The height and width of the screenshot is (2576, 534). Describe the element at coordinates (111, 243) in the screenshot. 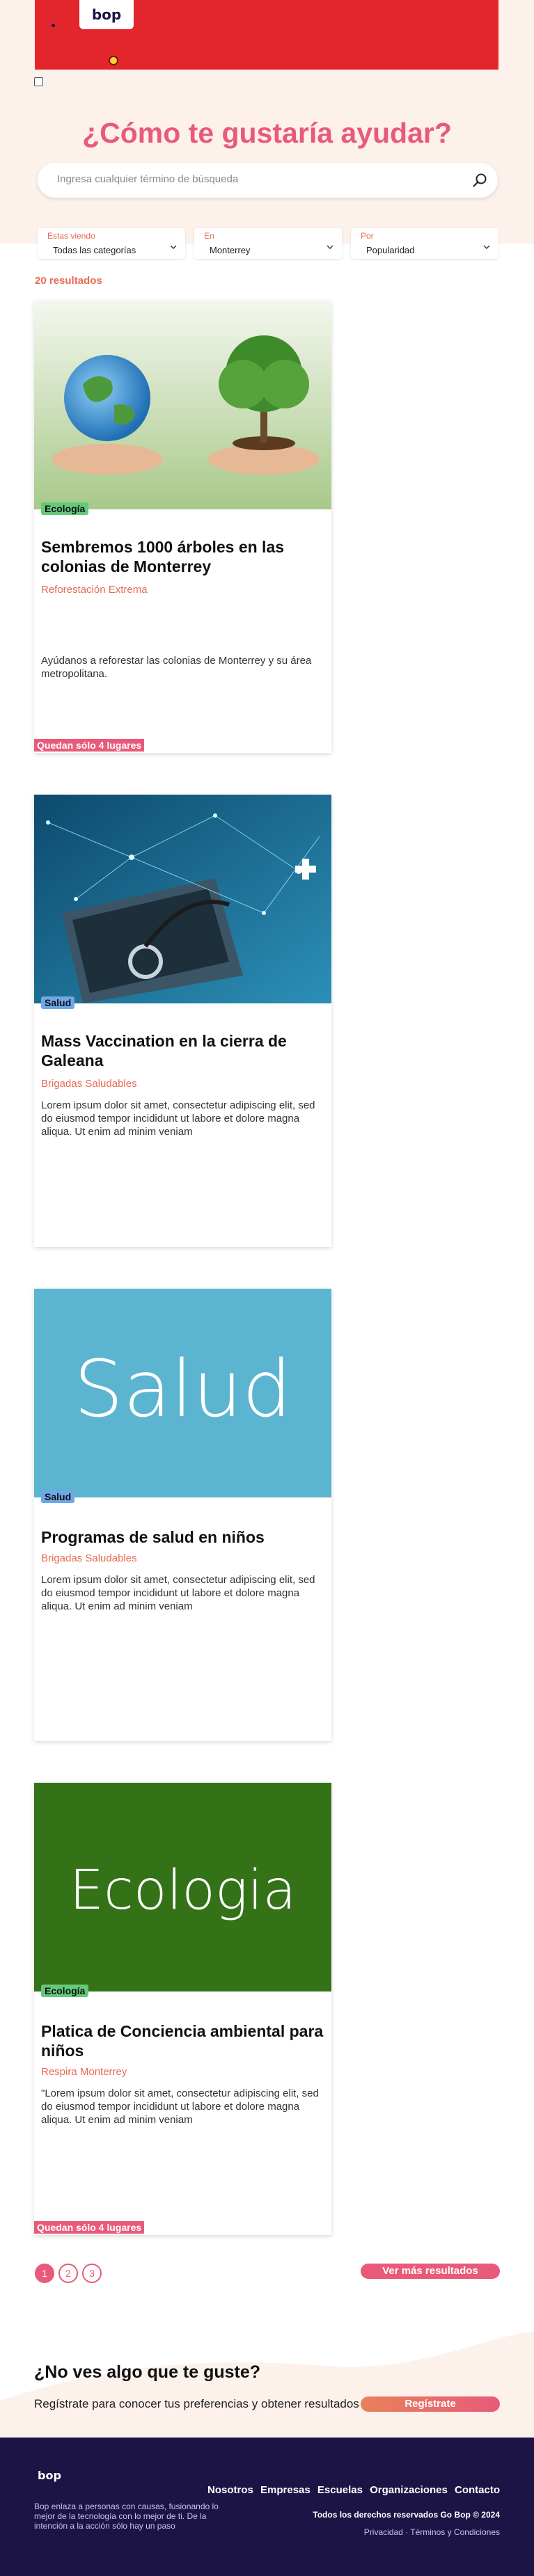

I see `filter-category: Estas viendo Todas las categorías` at that location.